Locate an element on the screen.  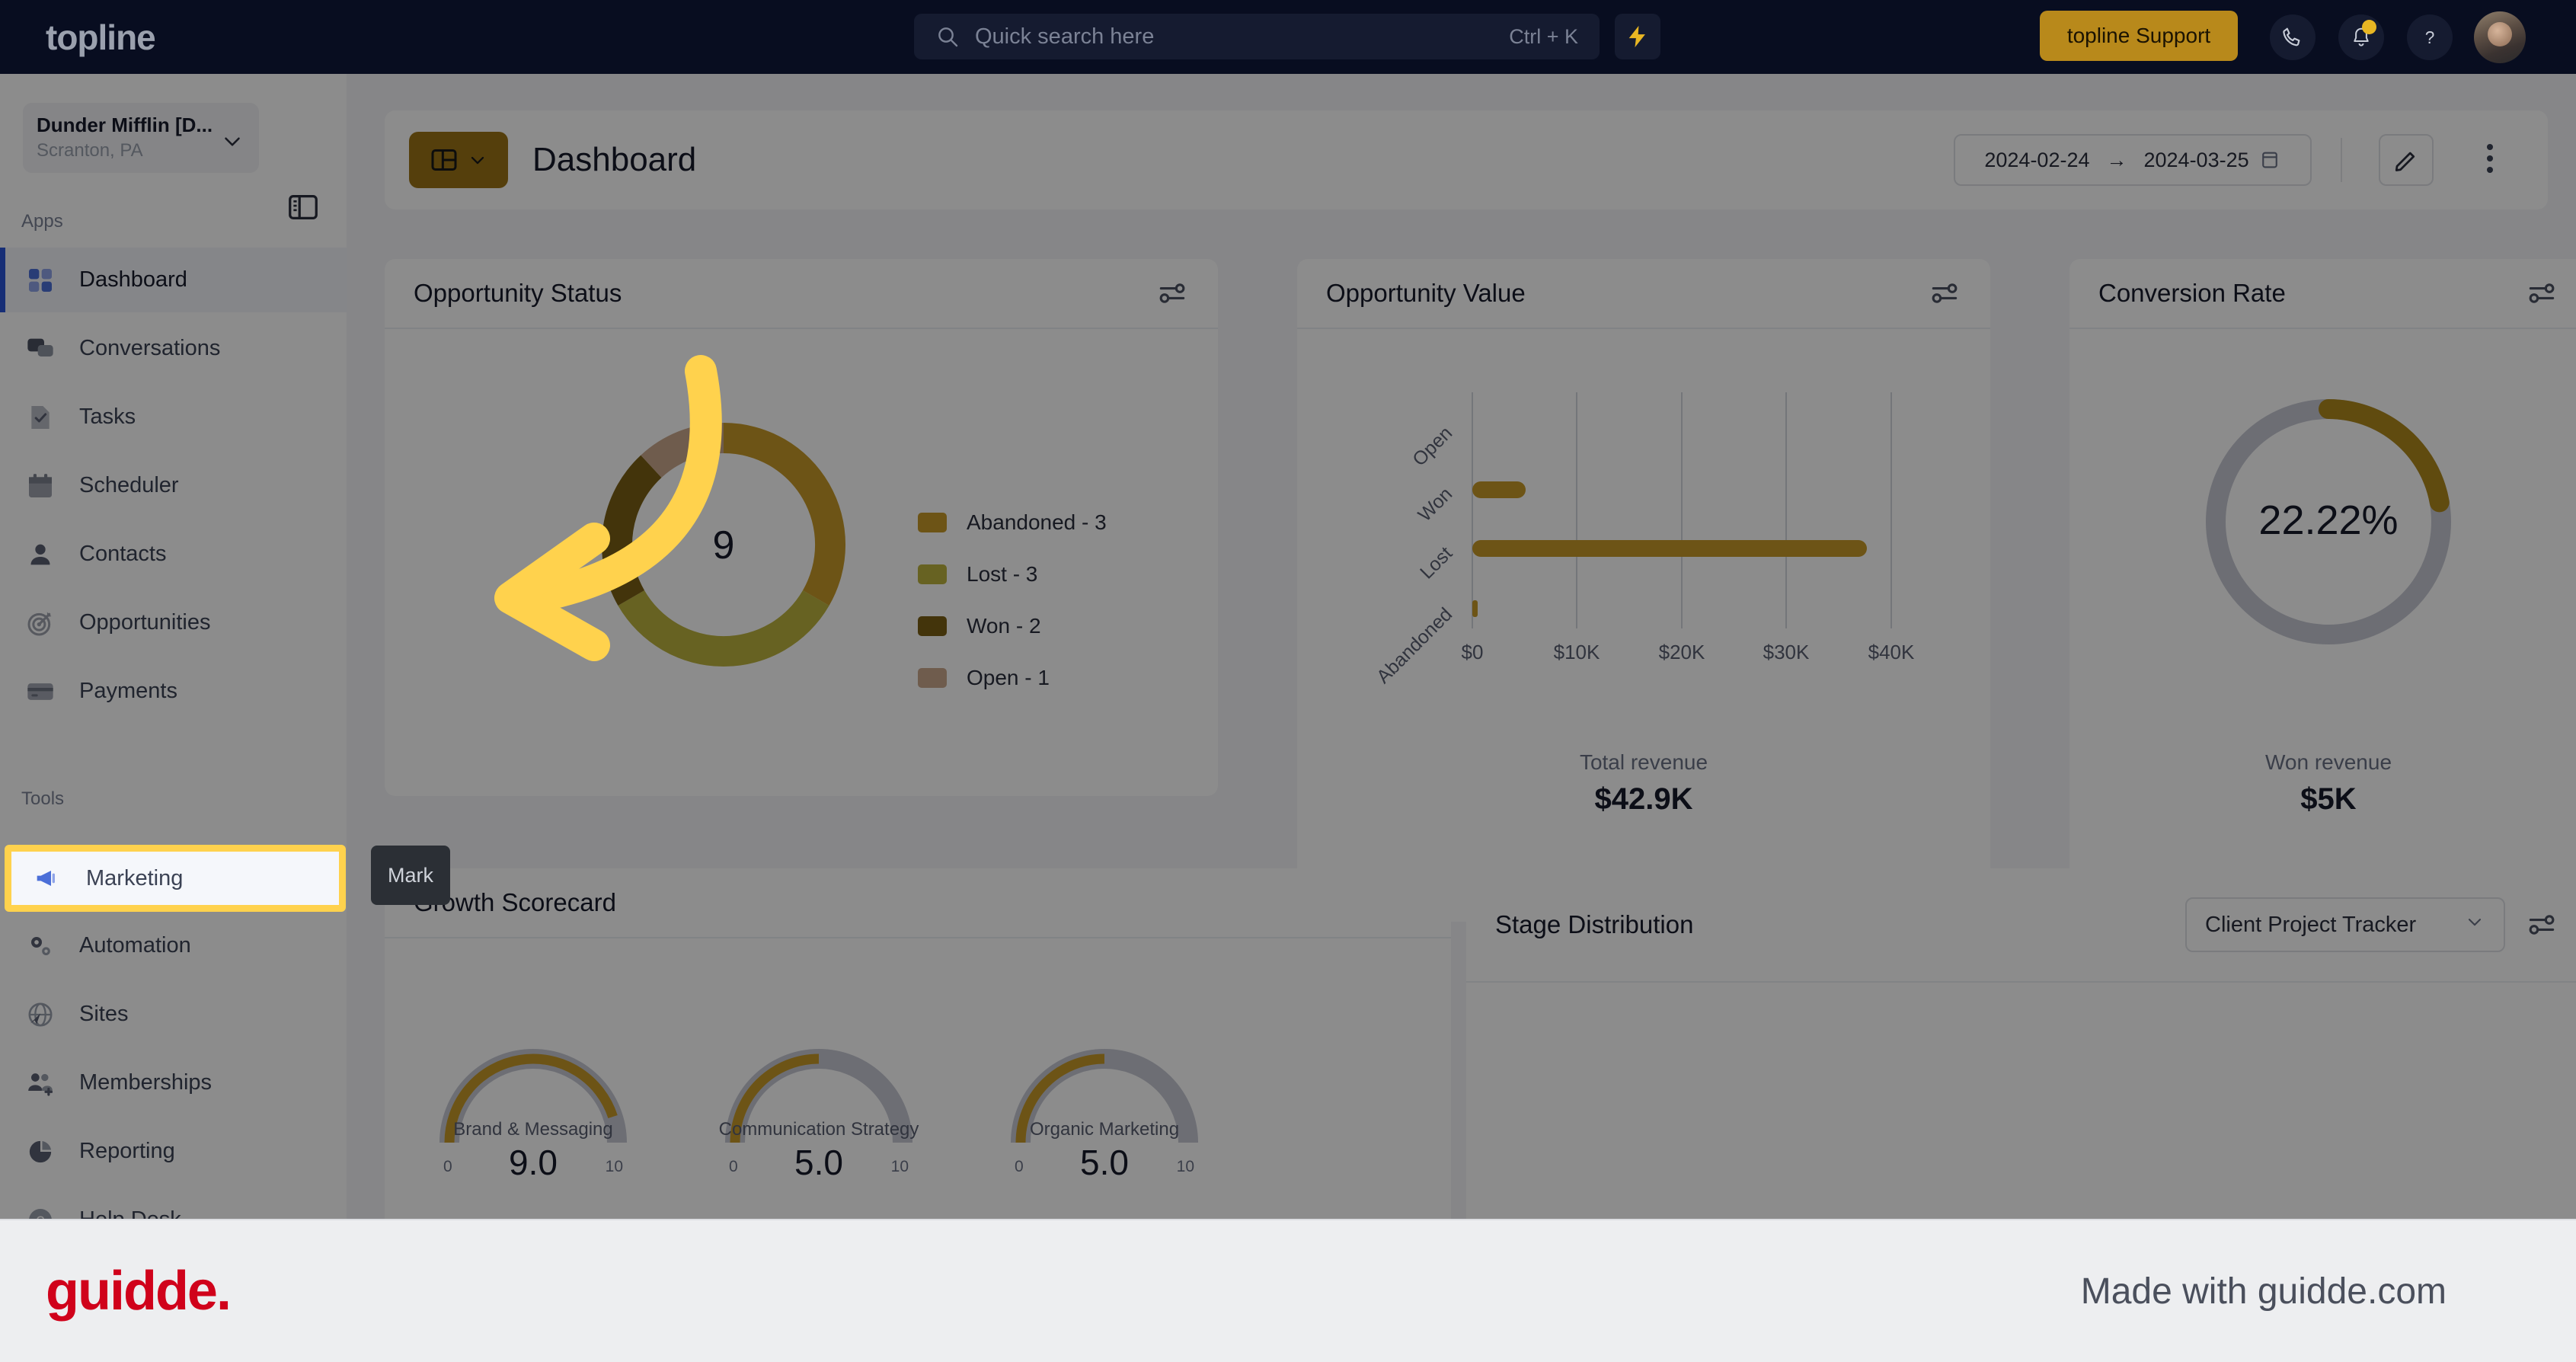
legend-label: Lost - 3 is located at coordinates (1003, 574).